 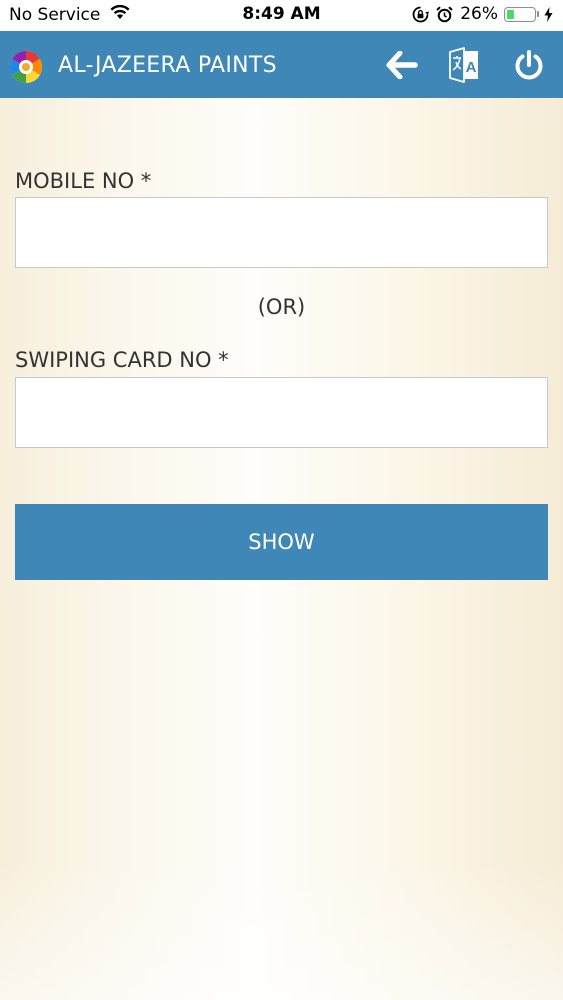 I want to click on status-right: 26%, so click(x=482, y=14).